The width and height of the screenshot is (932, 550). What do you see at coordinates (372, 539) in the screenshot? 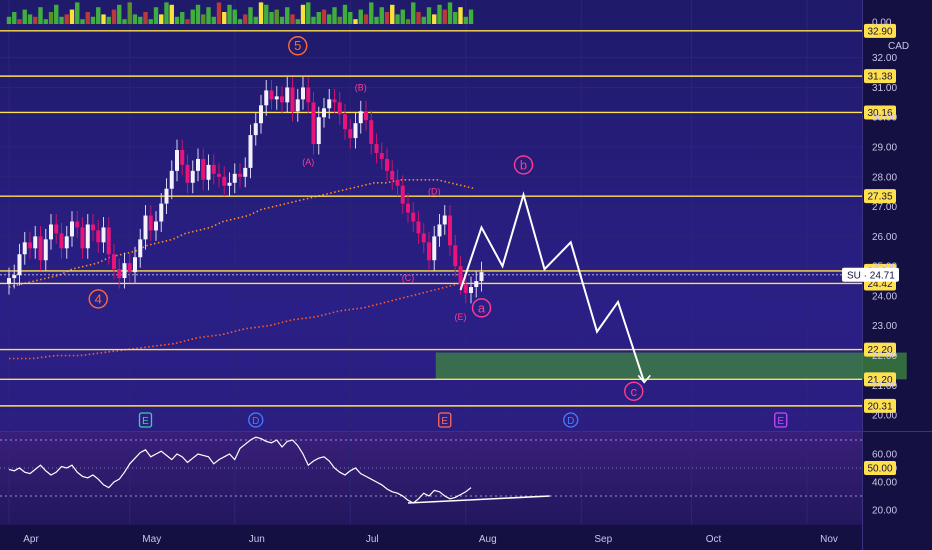
I see `time-tick-label: Jul` at bounding box center [372, 539].